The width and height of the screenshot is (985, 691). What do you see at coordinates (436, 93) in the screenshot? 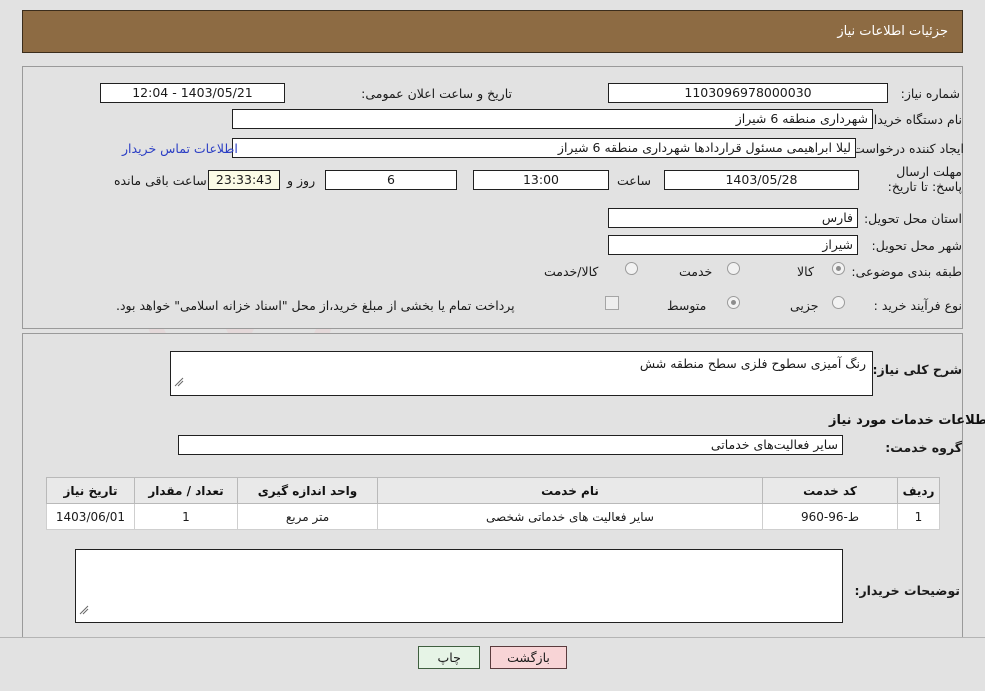
I see `announce-label: تاریخ و ساعت اعلان عمومی:` at bounding box center [436, 93].